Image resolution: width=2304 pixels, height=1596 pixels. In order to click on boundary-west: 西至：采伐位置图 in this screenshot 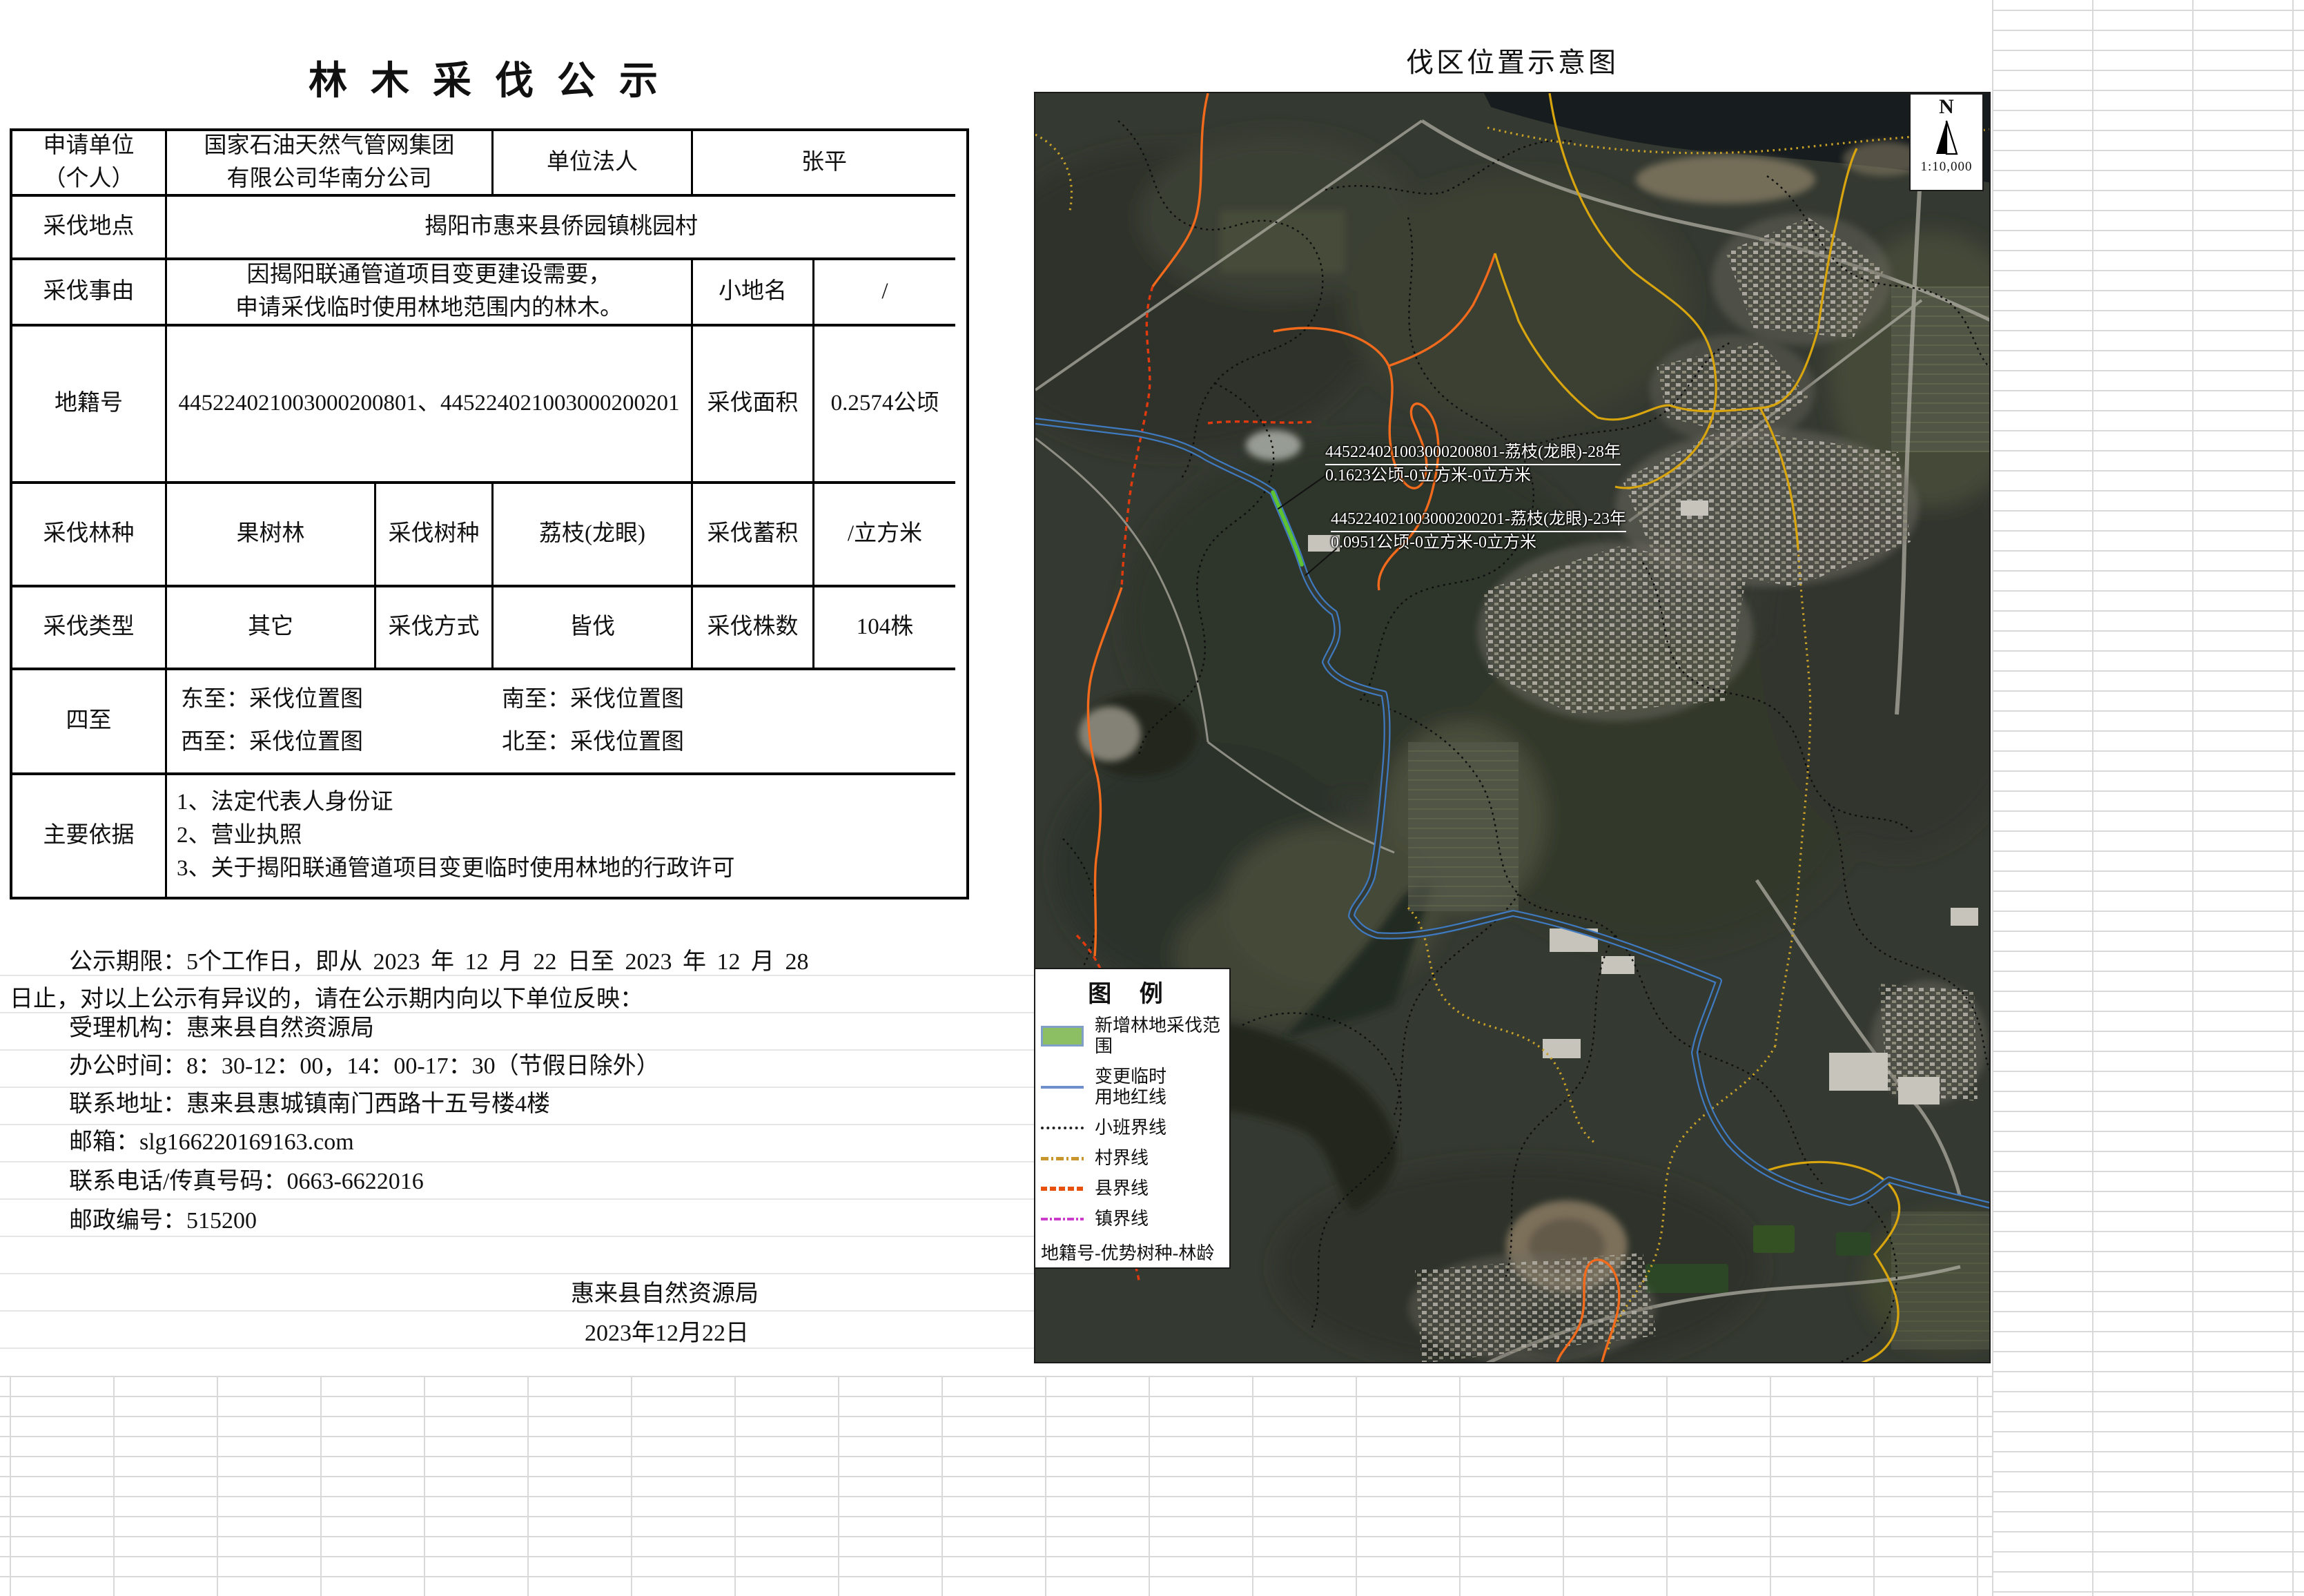, I will do `click(272, 743)`.